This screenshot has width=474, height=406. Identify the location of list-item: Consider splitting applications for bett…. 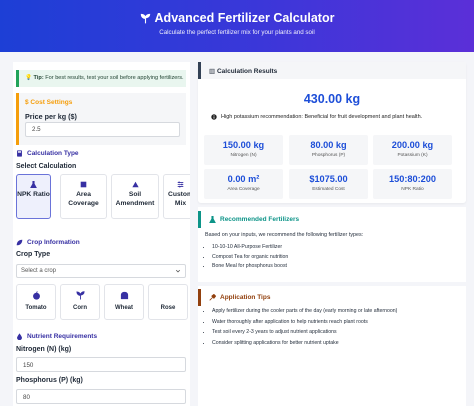
(304, 343).